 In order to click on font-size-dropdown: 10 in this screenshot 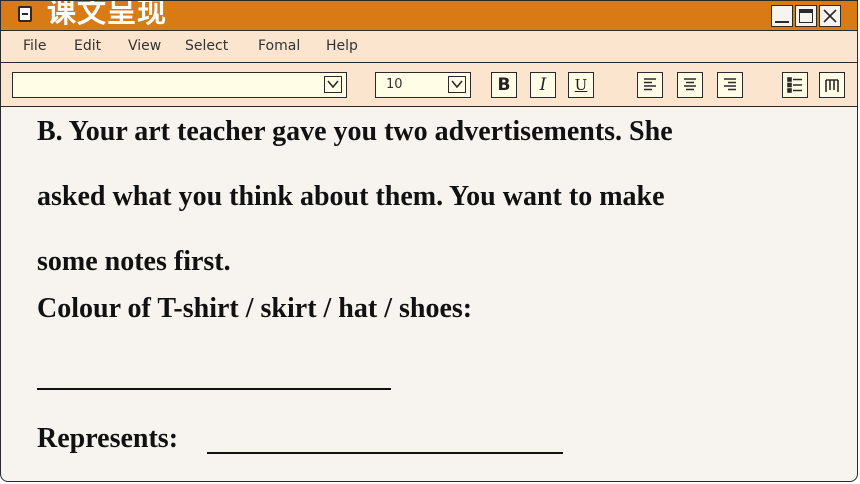, I will do `click(423, 85)`.